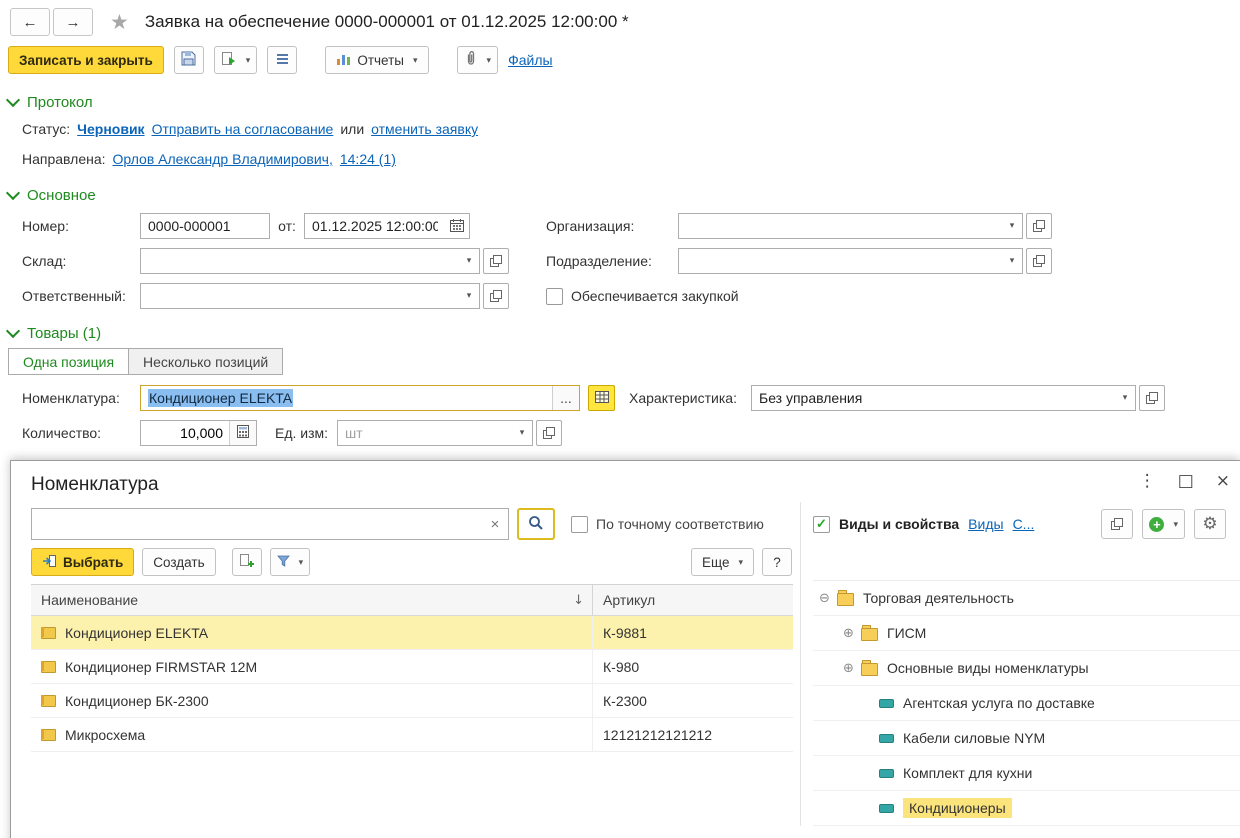 This screenshot has height=838, width=1240. What do you see at coordinates (821, 524) in the screenshot?
I see `kinds-filter-checkbox` at bounding box center [821, 524].